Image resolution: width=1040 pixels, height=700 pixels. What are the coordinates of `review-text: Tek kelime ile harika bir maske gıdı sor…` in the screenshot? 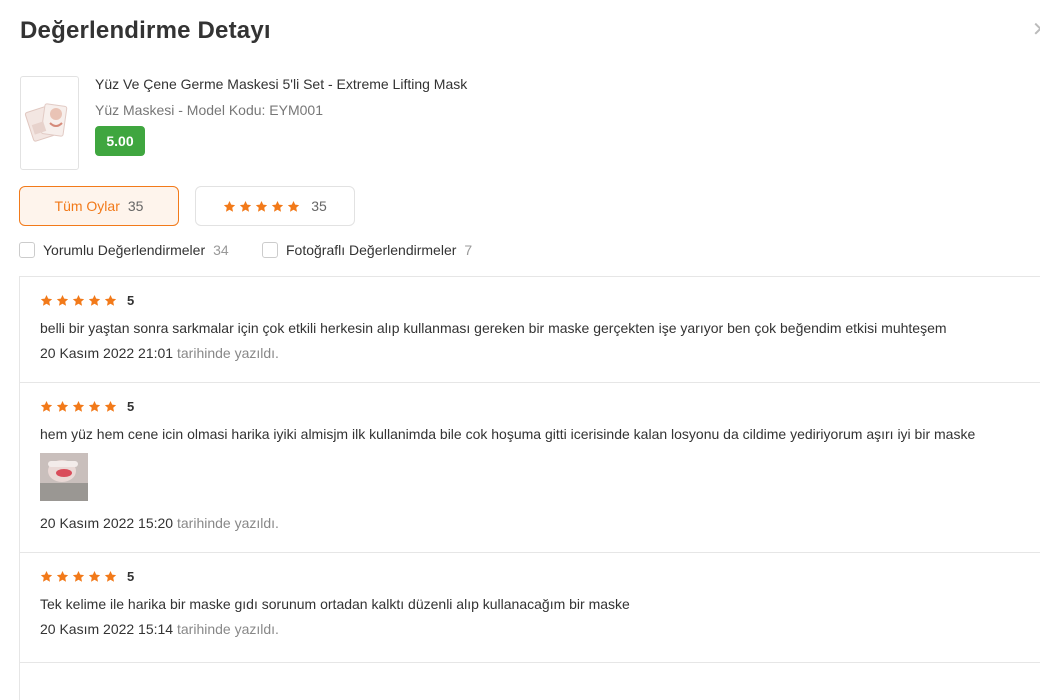 It's located at (335, 604).